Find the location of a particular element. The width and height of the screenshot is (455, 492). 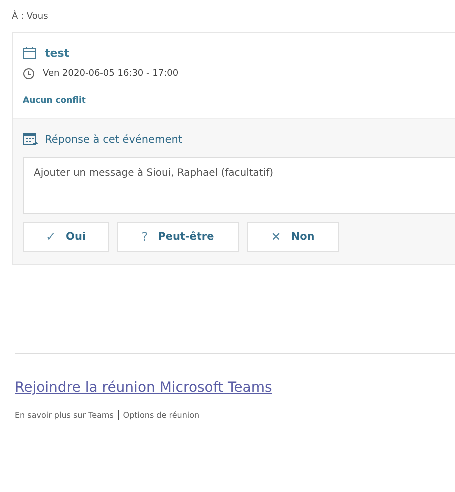

response-button: ? Peut-être is located at coordinates (178, 237).